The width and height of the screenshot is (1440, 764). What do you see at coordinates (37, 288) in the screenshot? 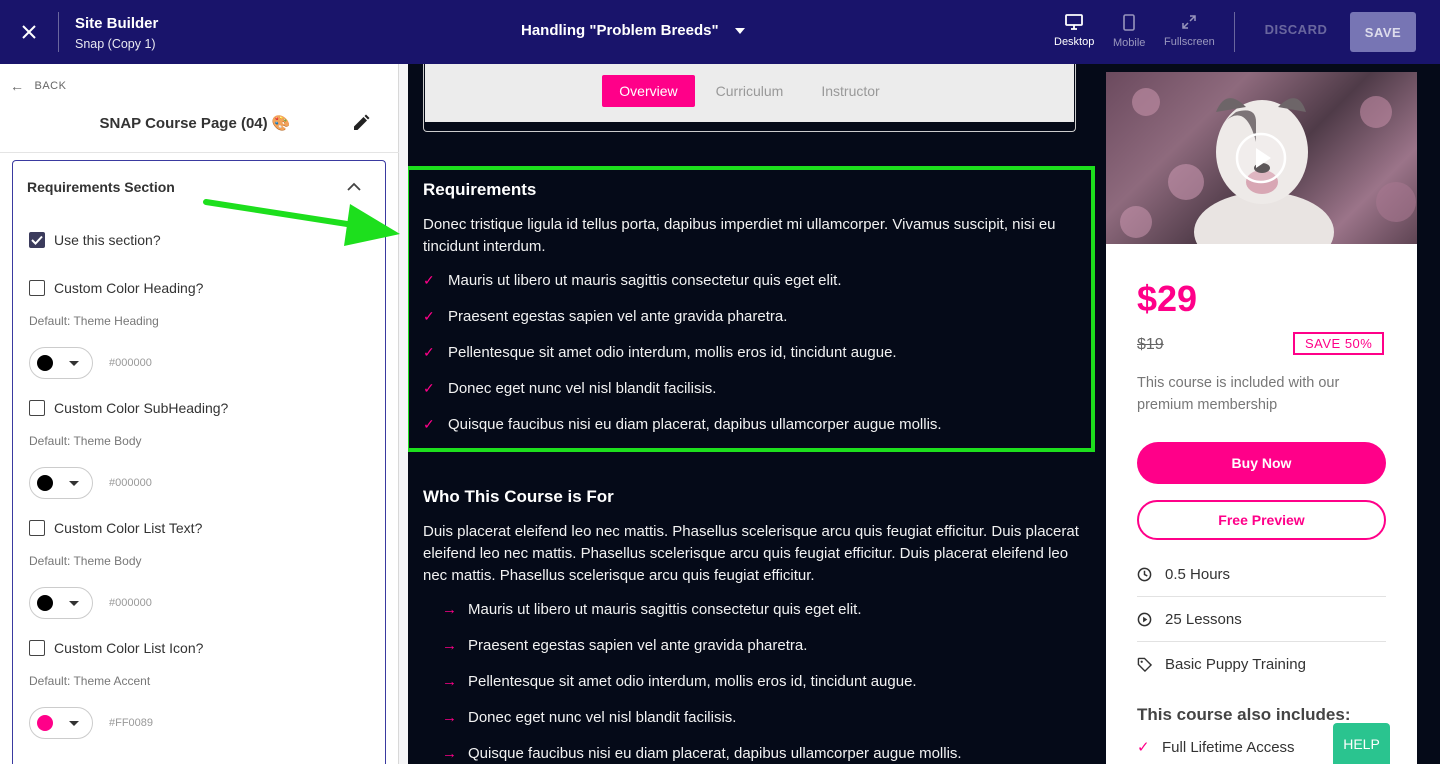
I see `custom-color-heading-checkbox` at bounding box center [37, 288].